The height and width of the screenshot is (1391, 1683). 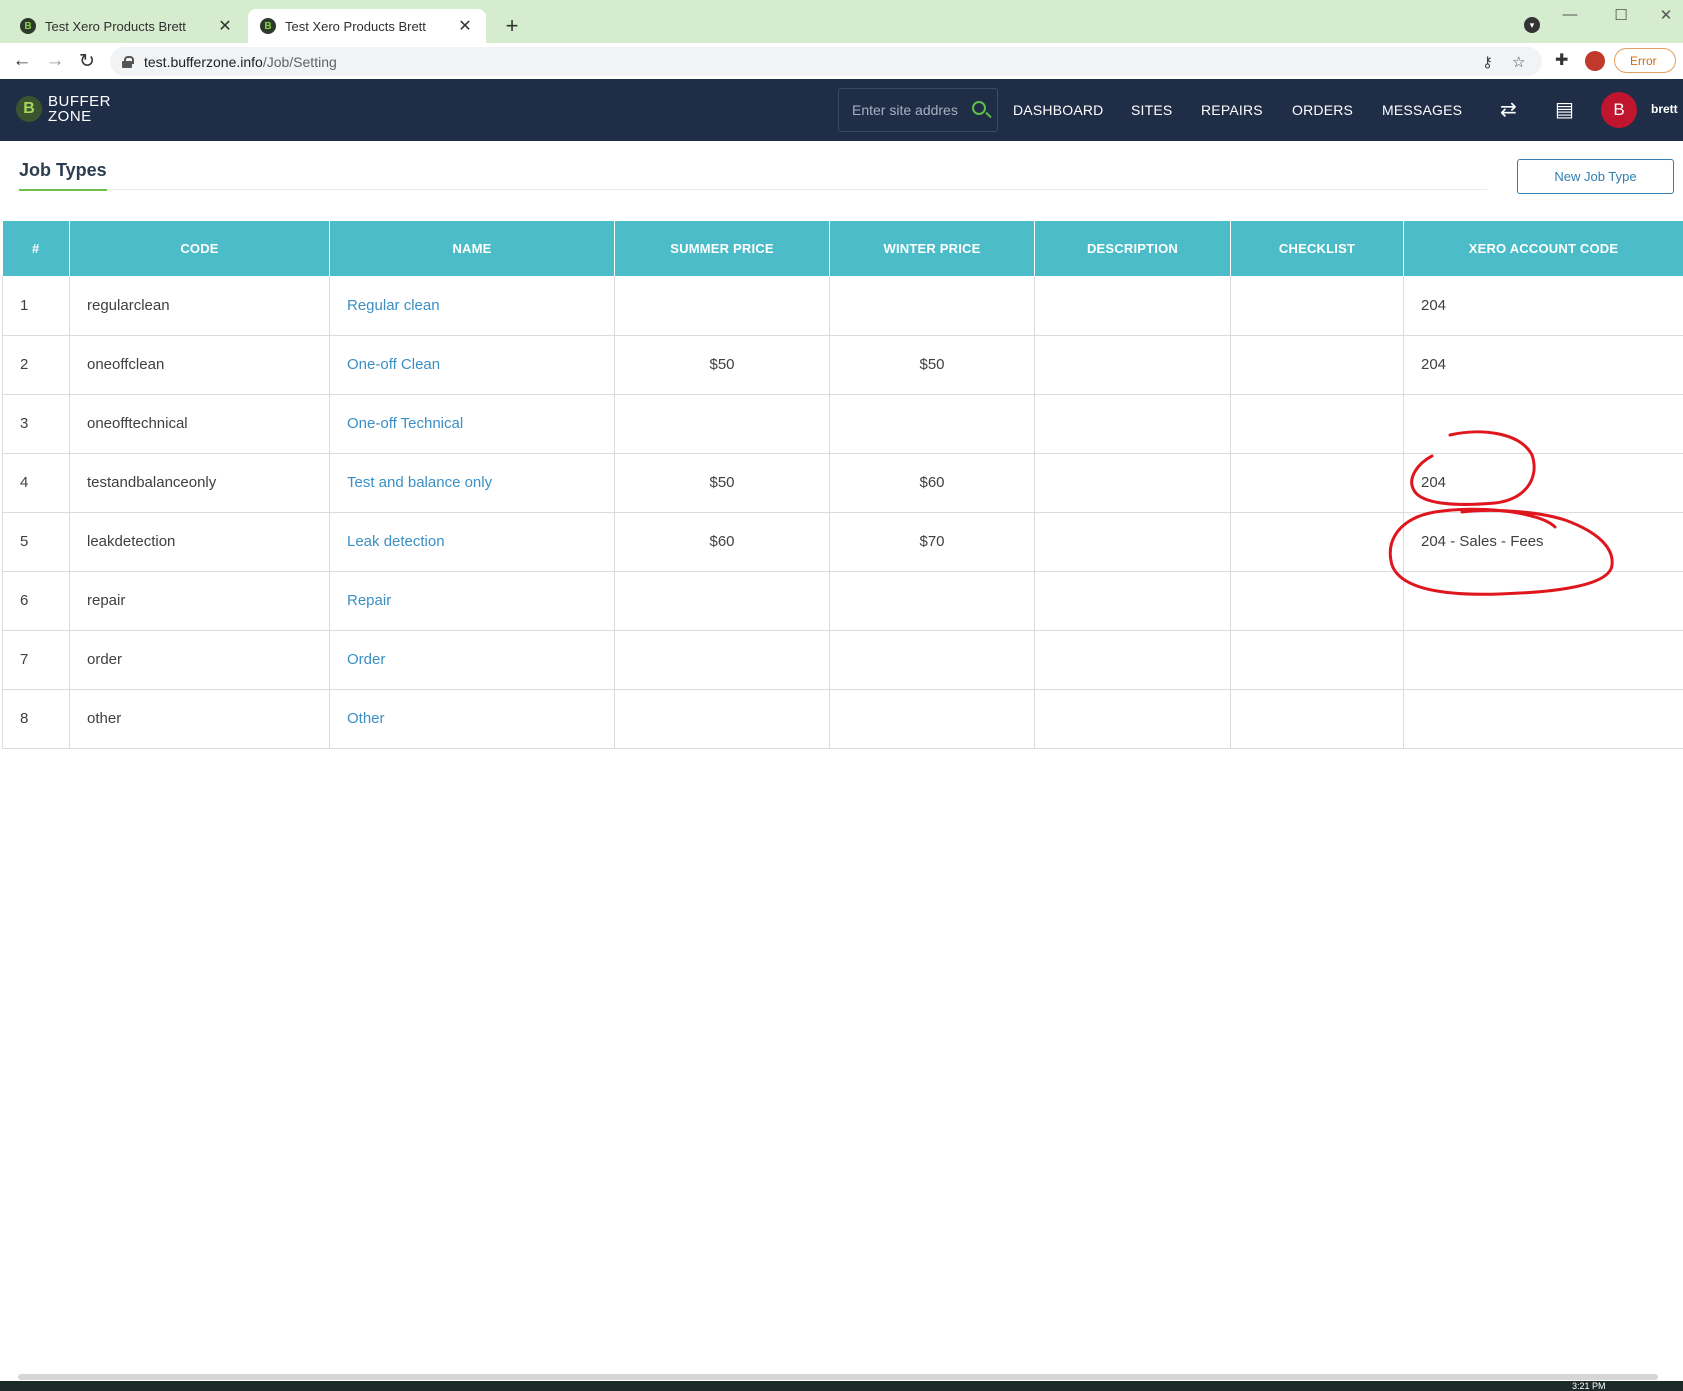 I want to click on cell-name-link: Leak detection, so click(x=472, y=542).